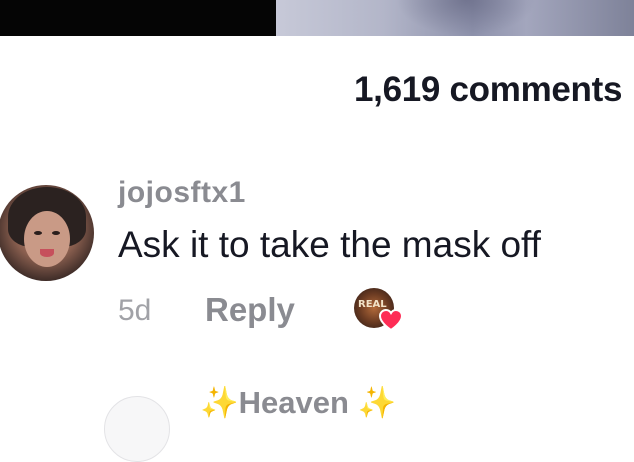 This screenshot has height=462, width=634. I want to click on video-preview-strip, so click(317, 18).